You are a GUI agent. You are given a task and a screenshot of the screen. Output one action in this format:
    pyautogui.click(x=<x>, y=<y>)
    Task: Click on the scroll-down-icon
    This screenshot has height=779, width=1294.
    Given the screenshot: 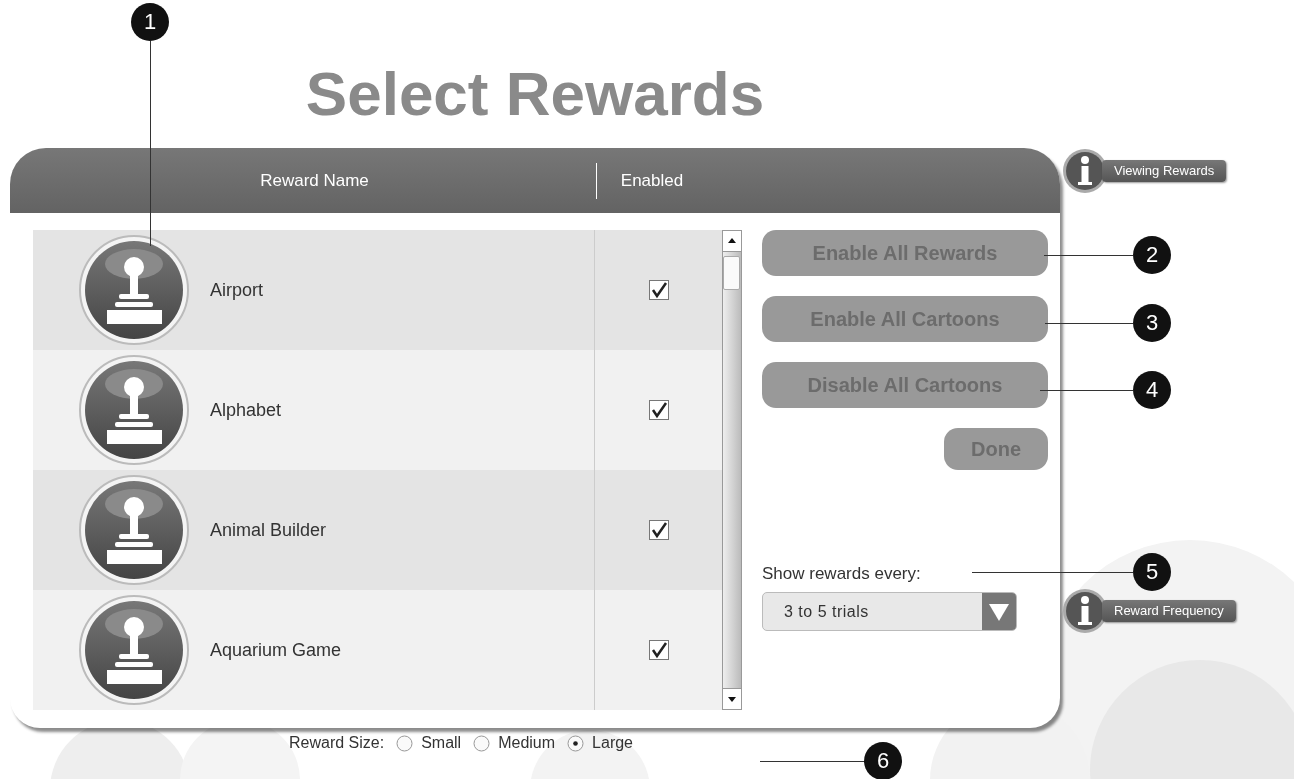 What is the action you would take?
    pyautogui.click(x=732, y=698)
    